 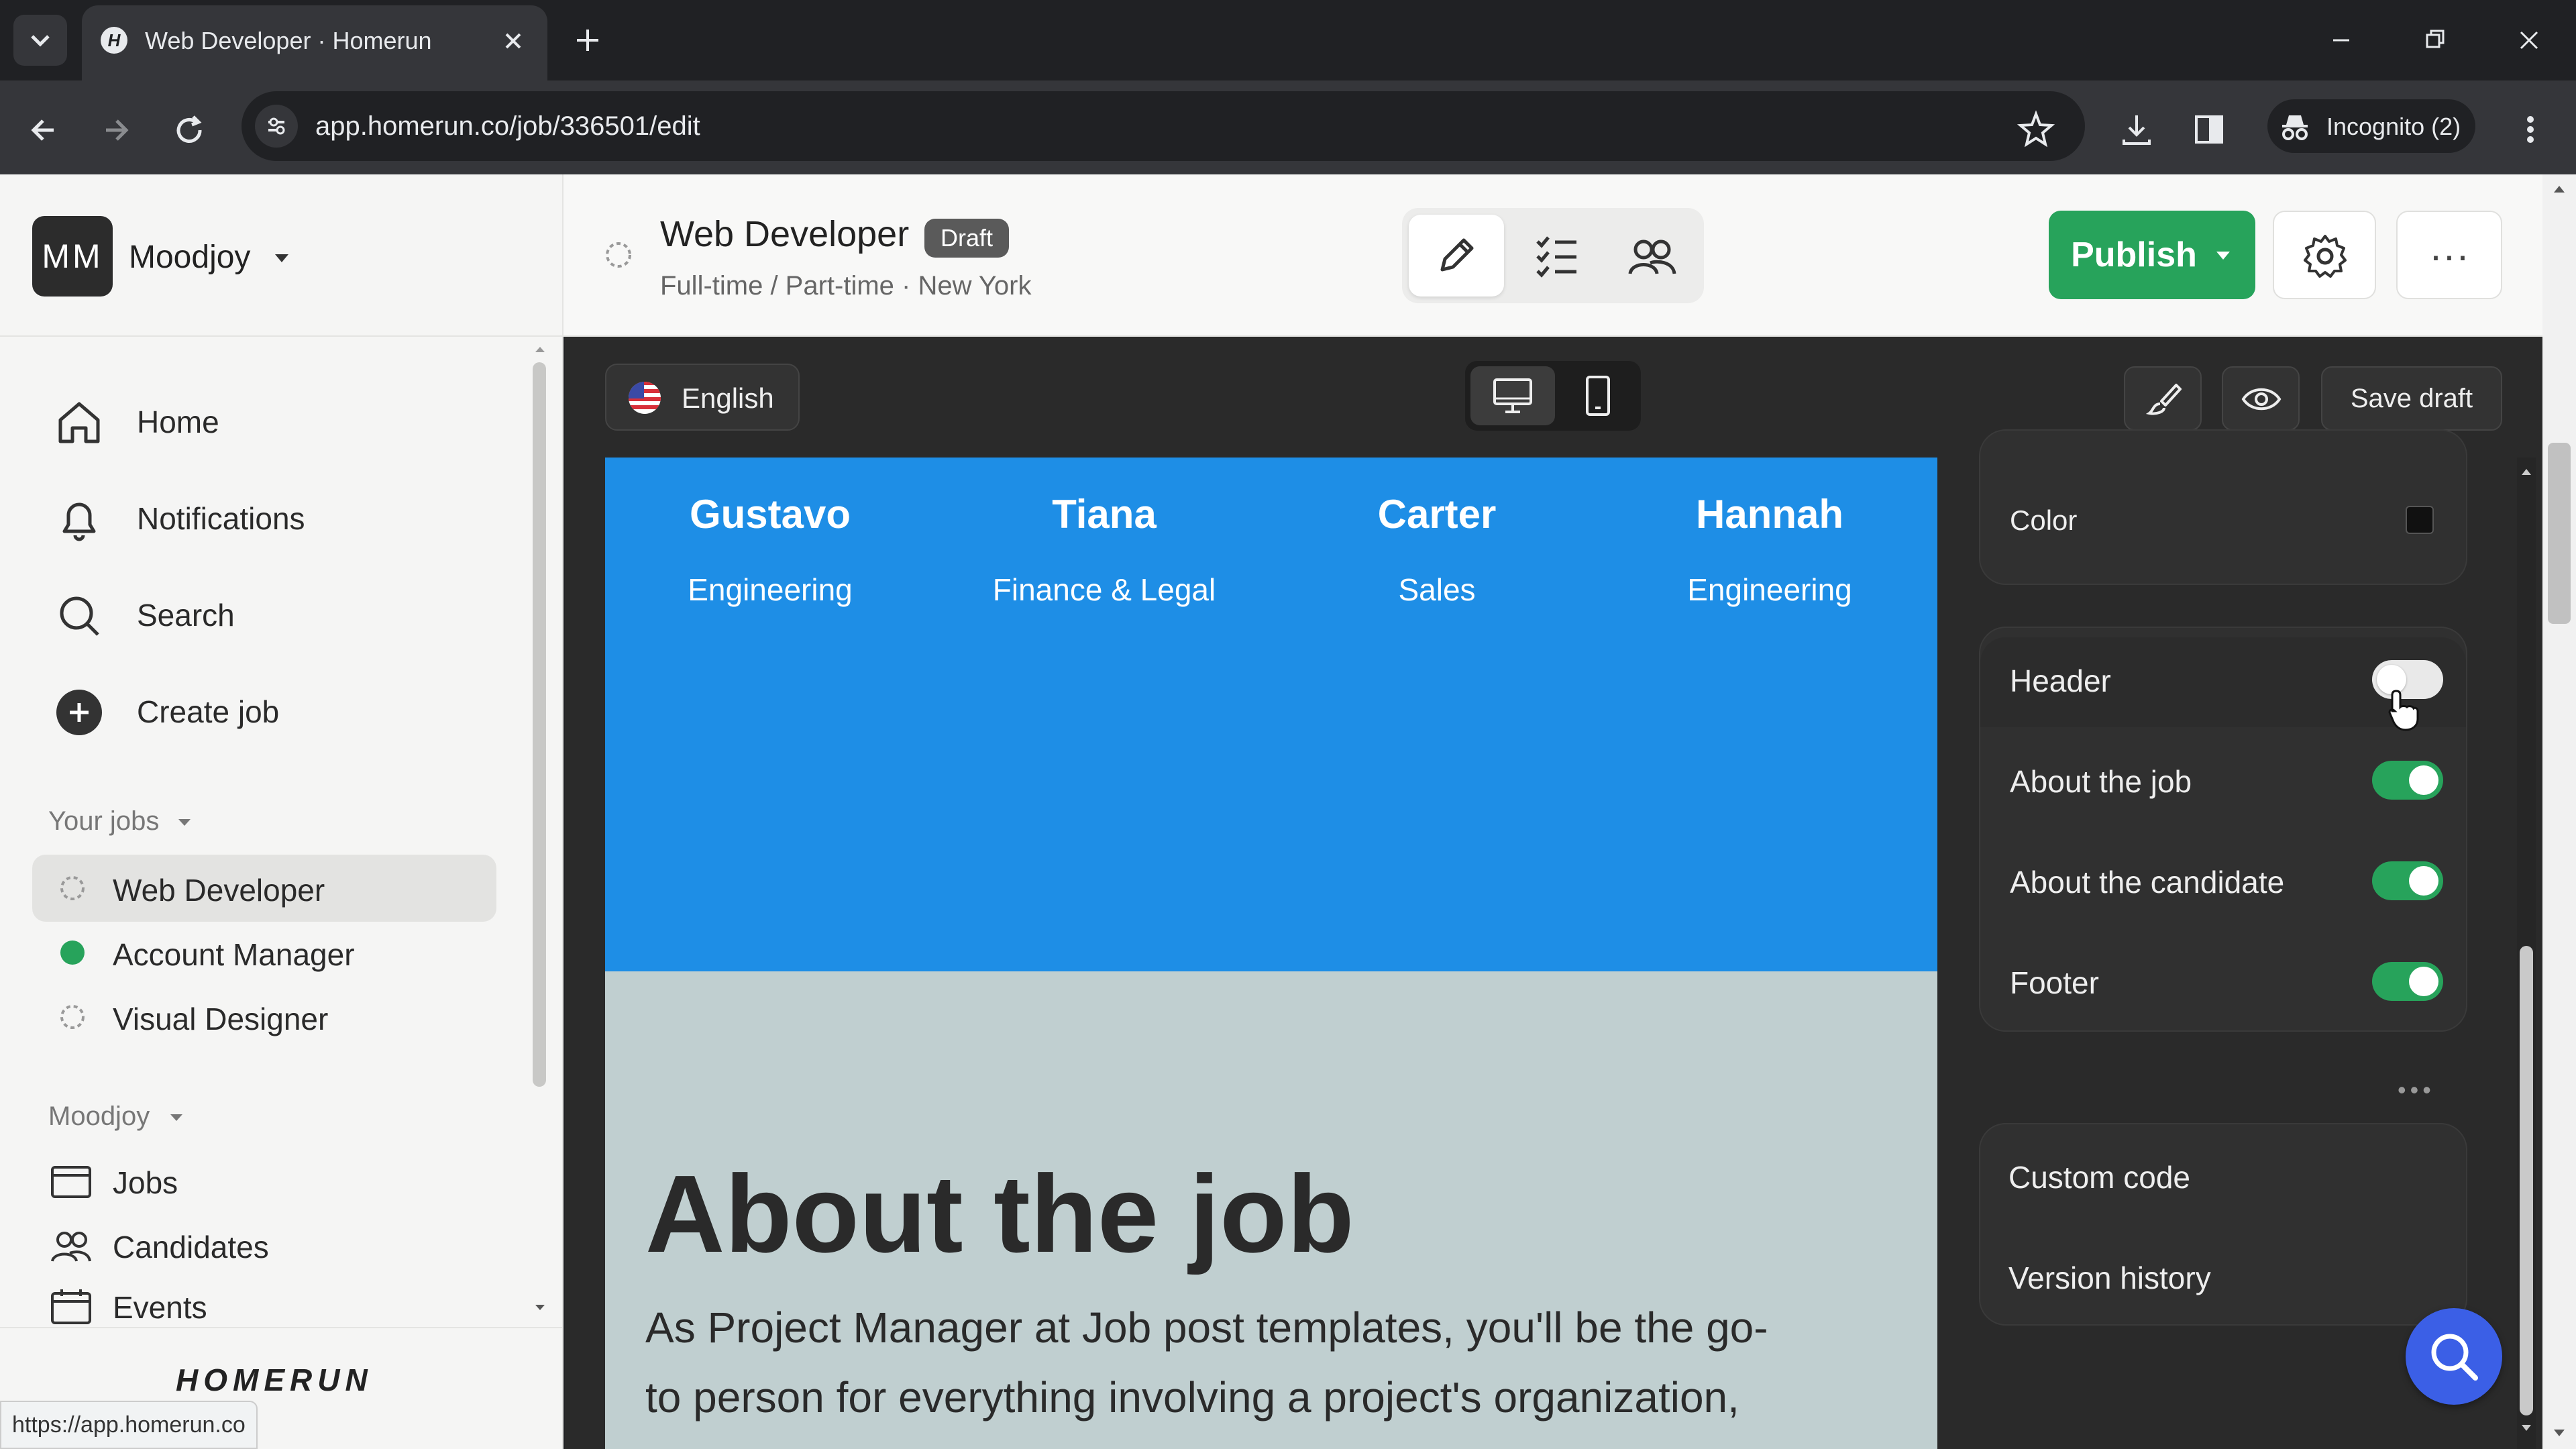 I want to click on plus-icon, so click(x=587, y=40).